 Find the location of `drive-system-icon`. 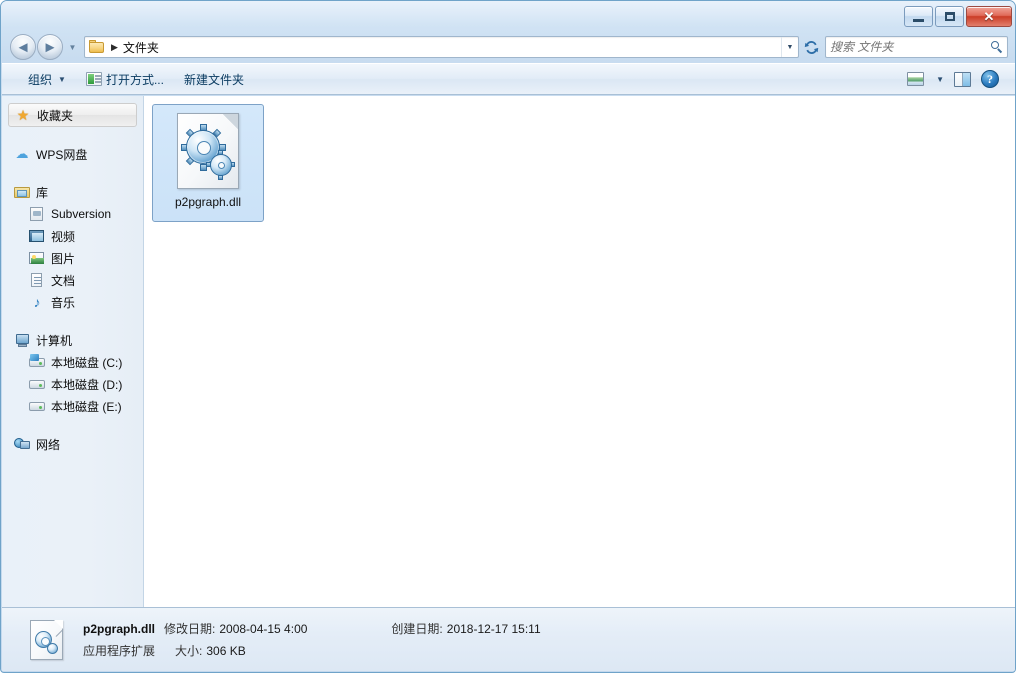

drive-system-icon is located at coordinates (37, 362).